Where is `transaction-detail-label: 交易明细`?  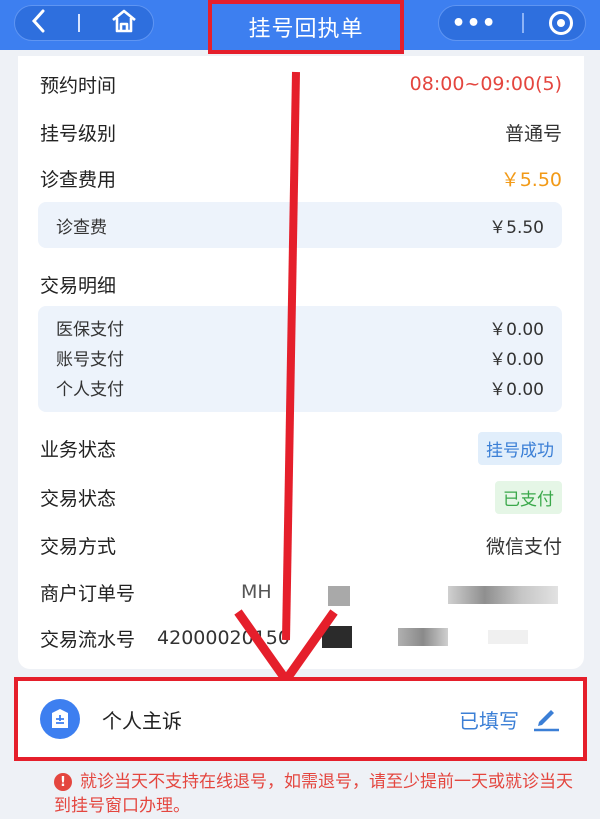 transaction-detail-label: 交易明细 is located at coordinates (78, 285).